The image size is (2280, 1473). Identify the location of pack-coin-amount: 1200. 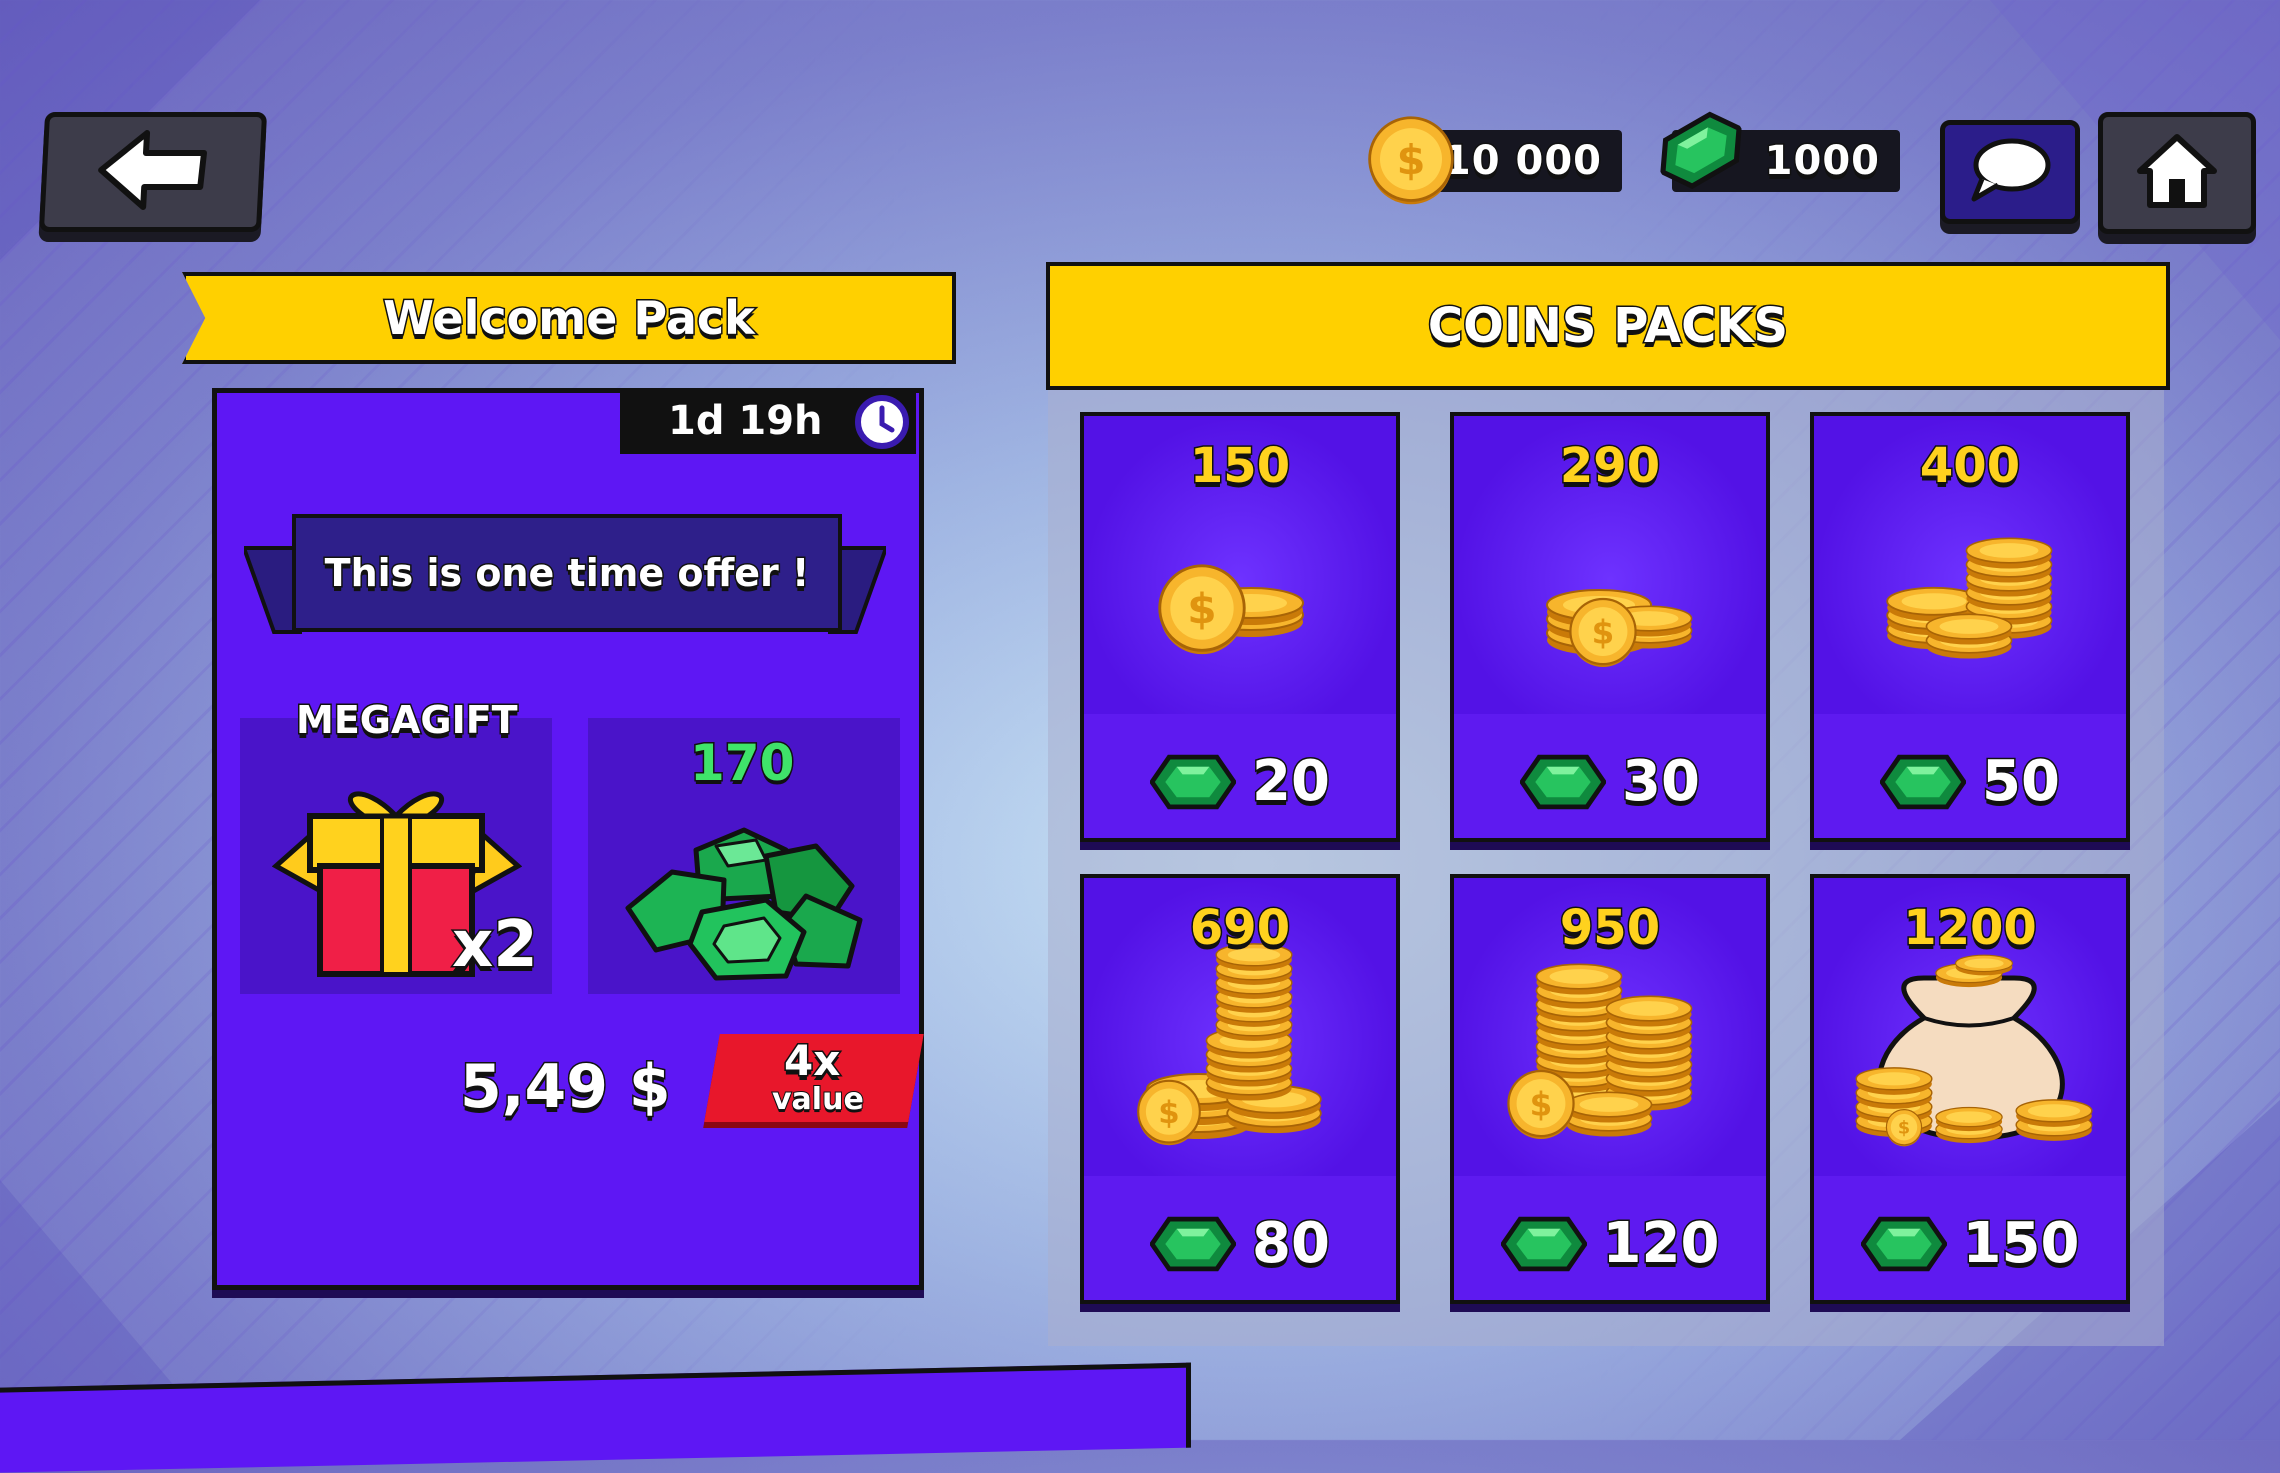
(1970, 928).